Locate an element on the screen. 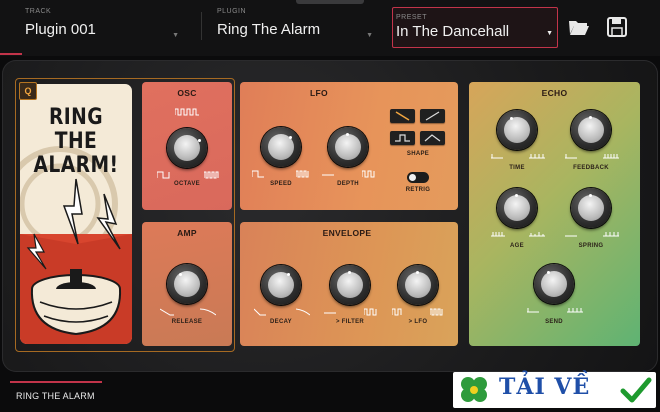 This screenshot has height=412, width=660. short-time-icon is located at coordinates (497, 156).